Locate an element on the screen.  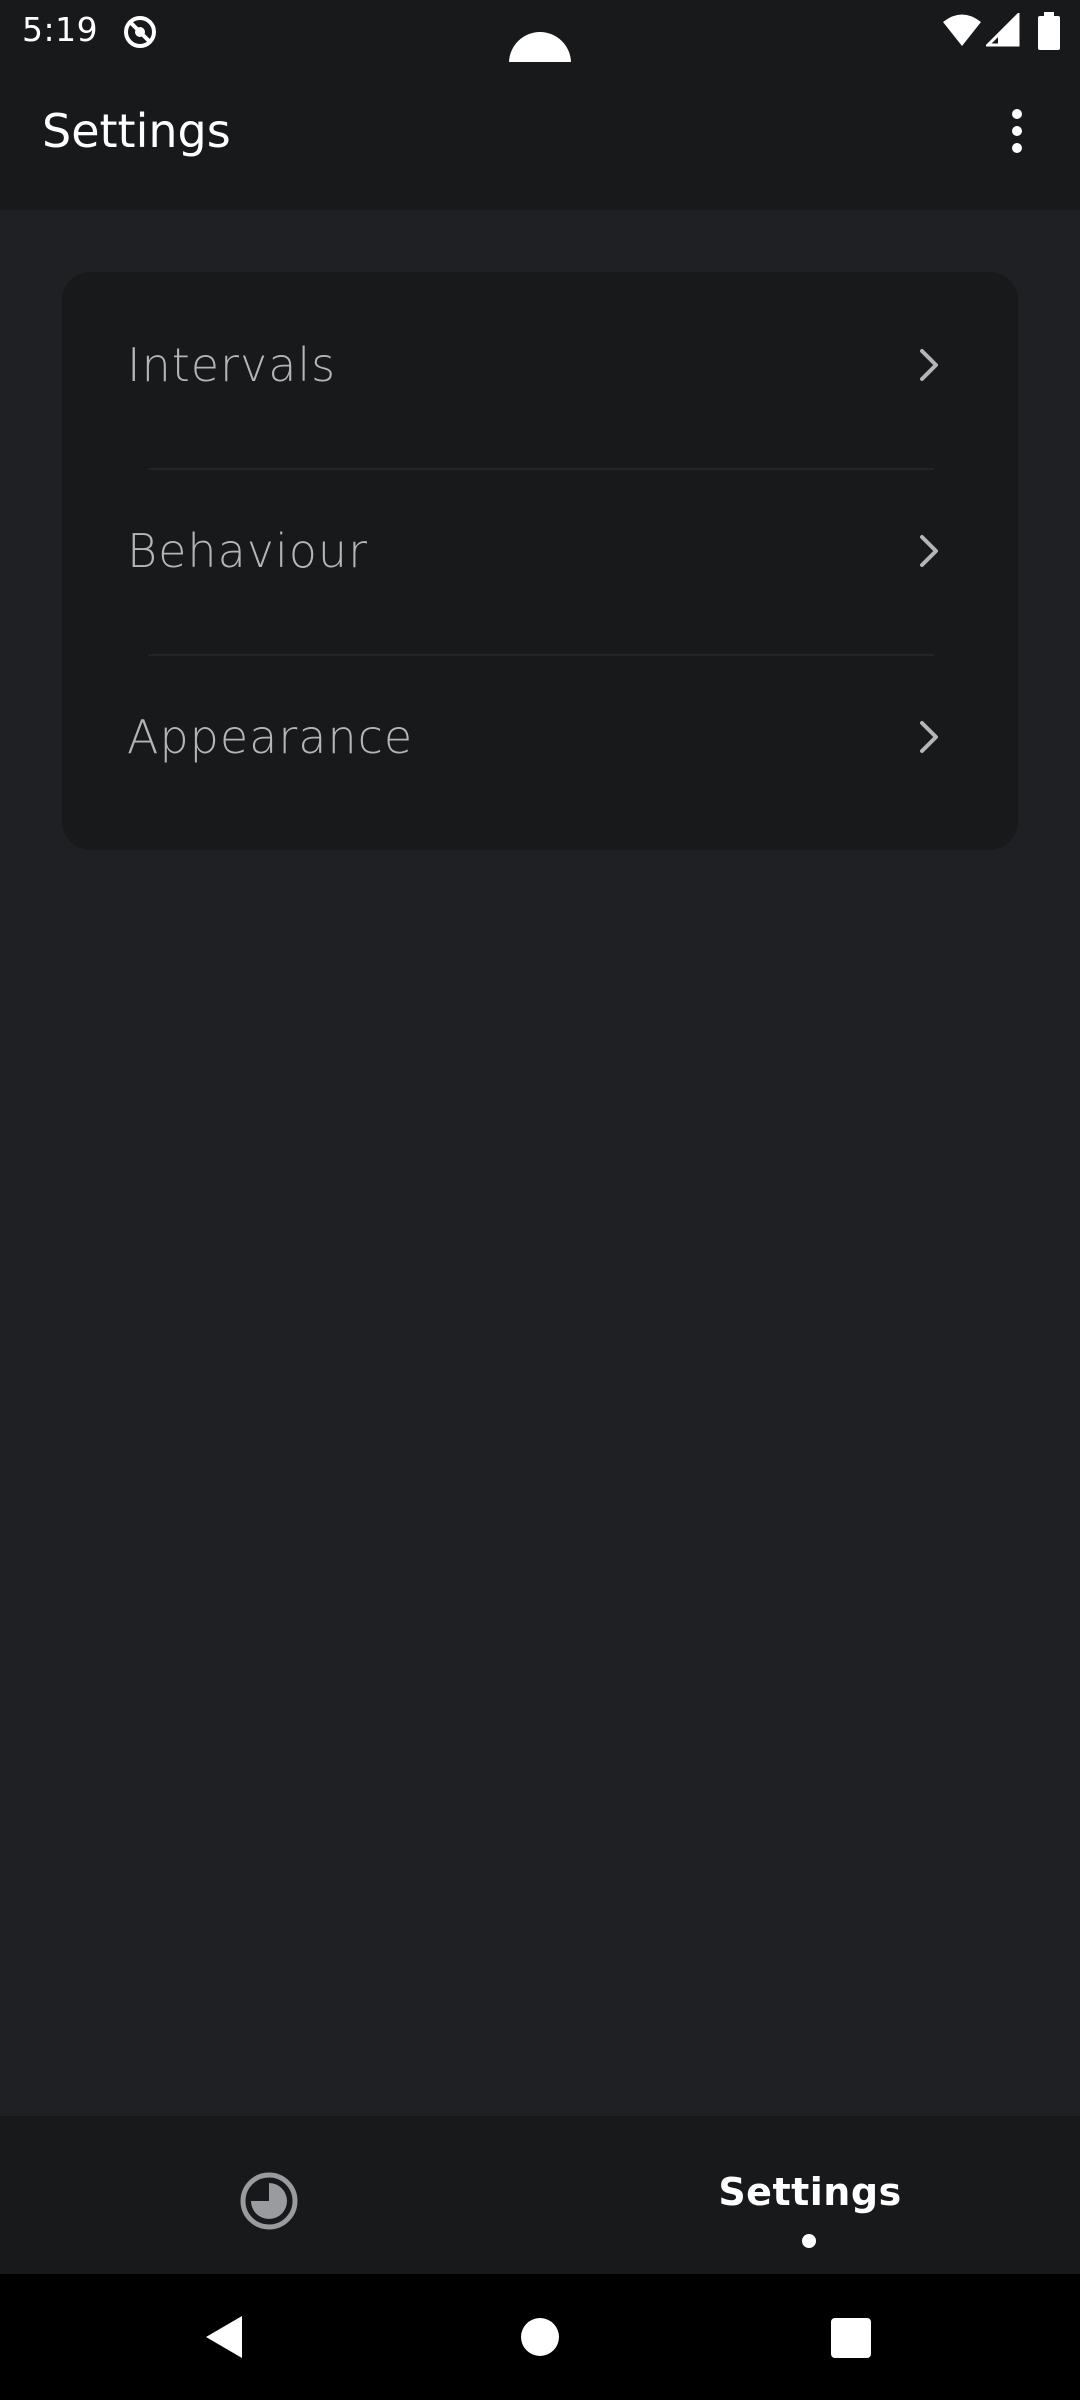
app-notification-icon is located at coordinates (140, 32).